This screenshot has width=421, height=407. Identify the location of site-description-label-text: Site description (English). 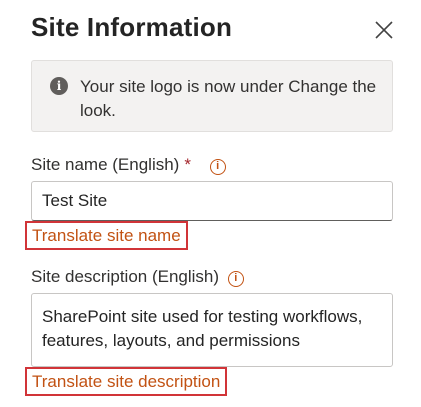
(125, 276).